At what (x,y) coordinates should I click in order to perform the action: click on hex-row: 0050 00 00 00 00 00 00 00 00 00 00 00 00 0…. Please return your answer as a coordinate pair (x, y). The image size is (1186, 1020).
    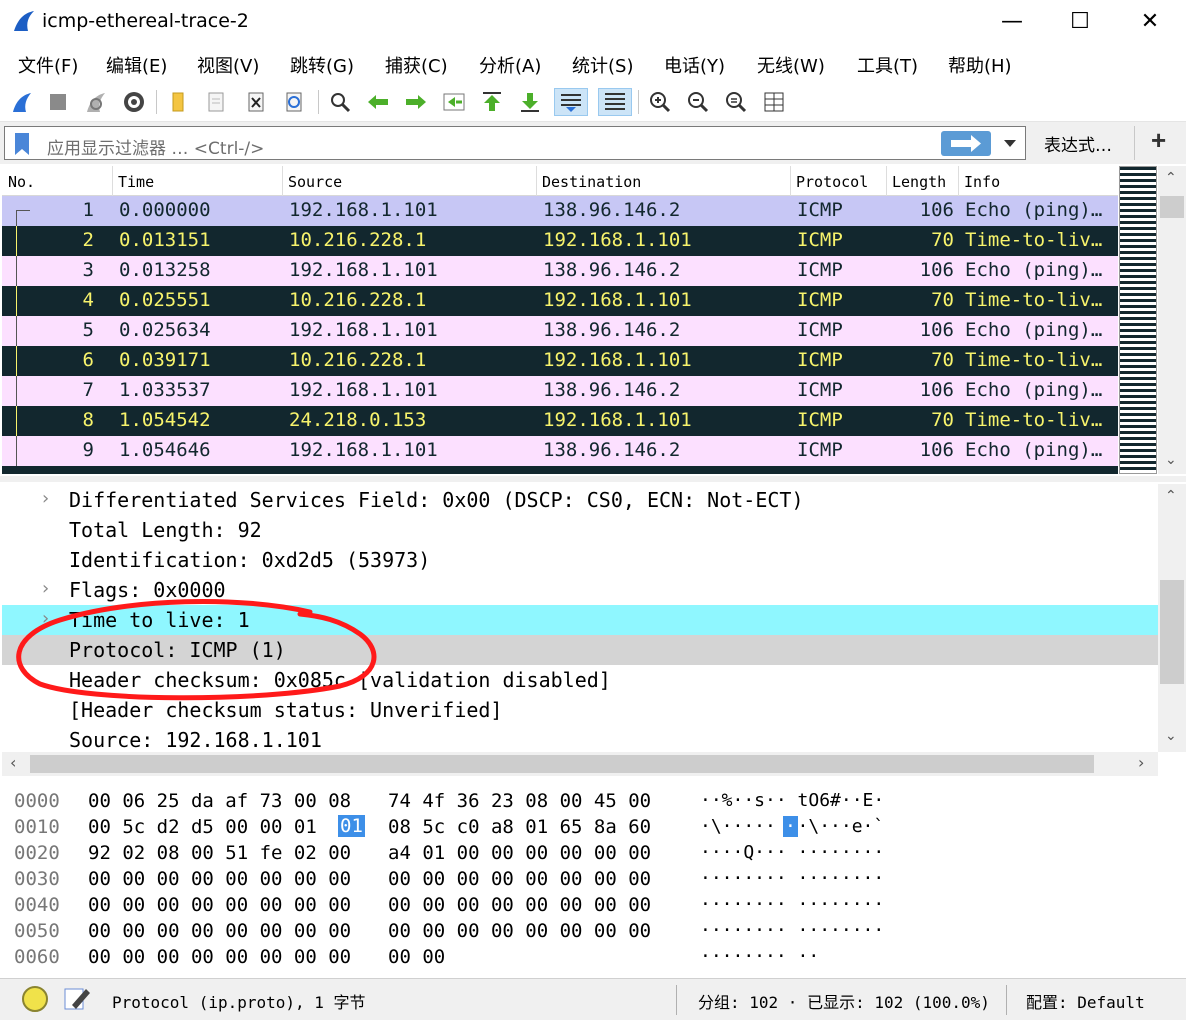
    Looking at the image, I should click on (593, 931).